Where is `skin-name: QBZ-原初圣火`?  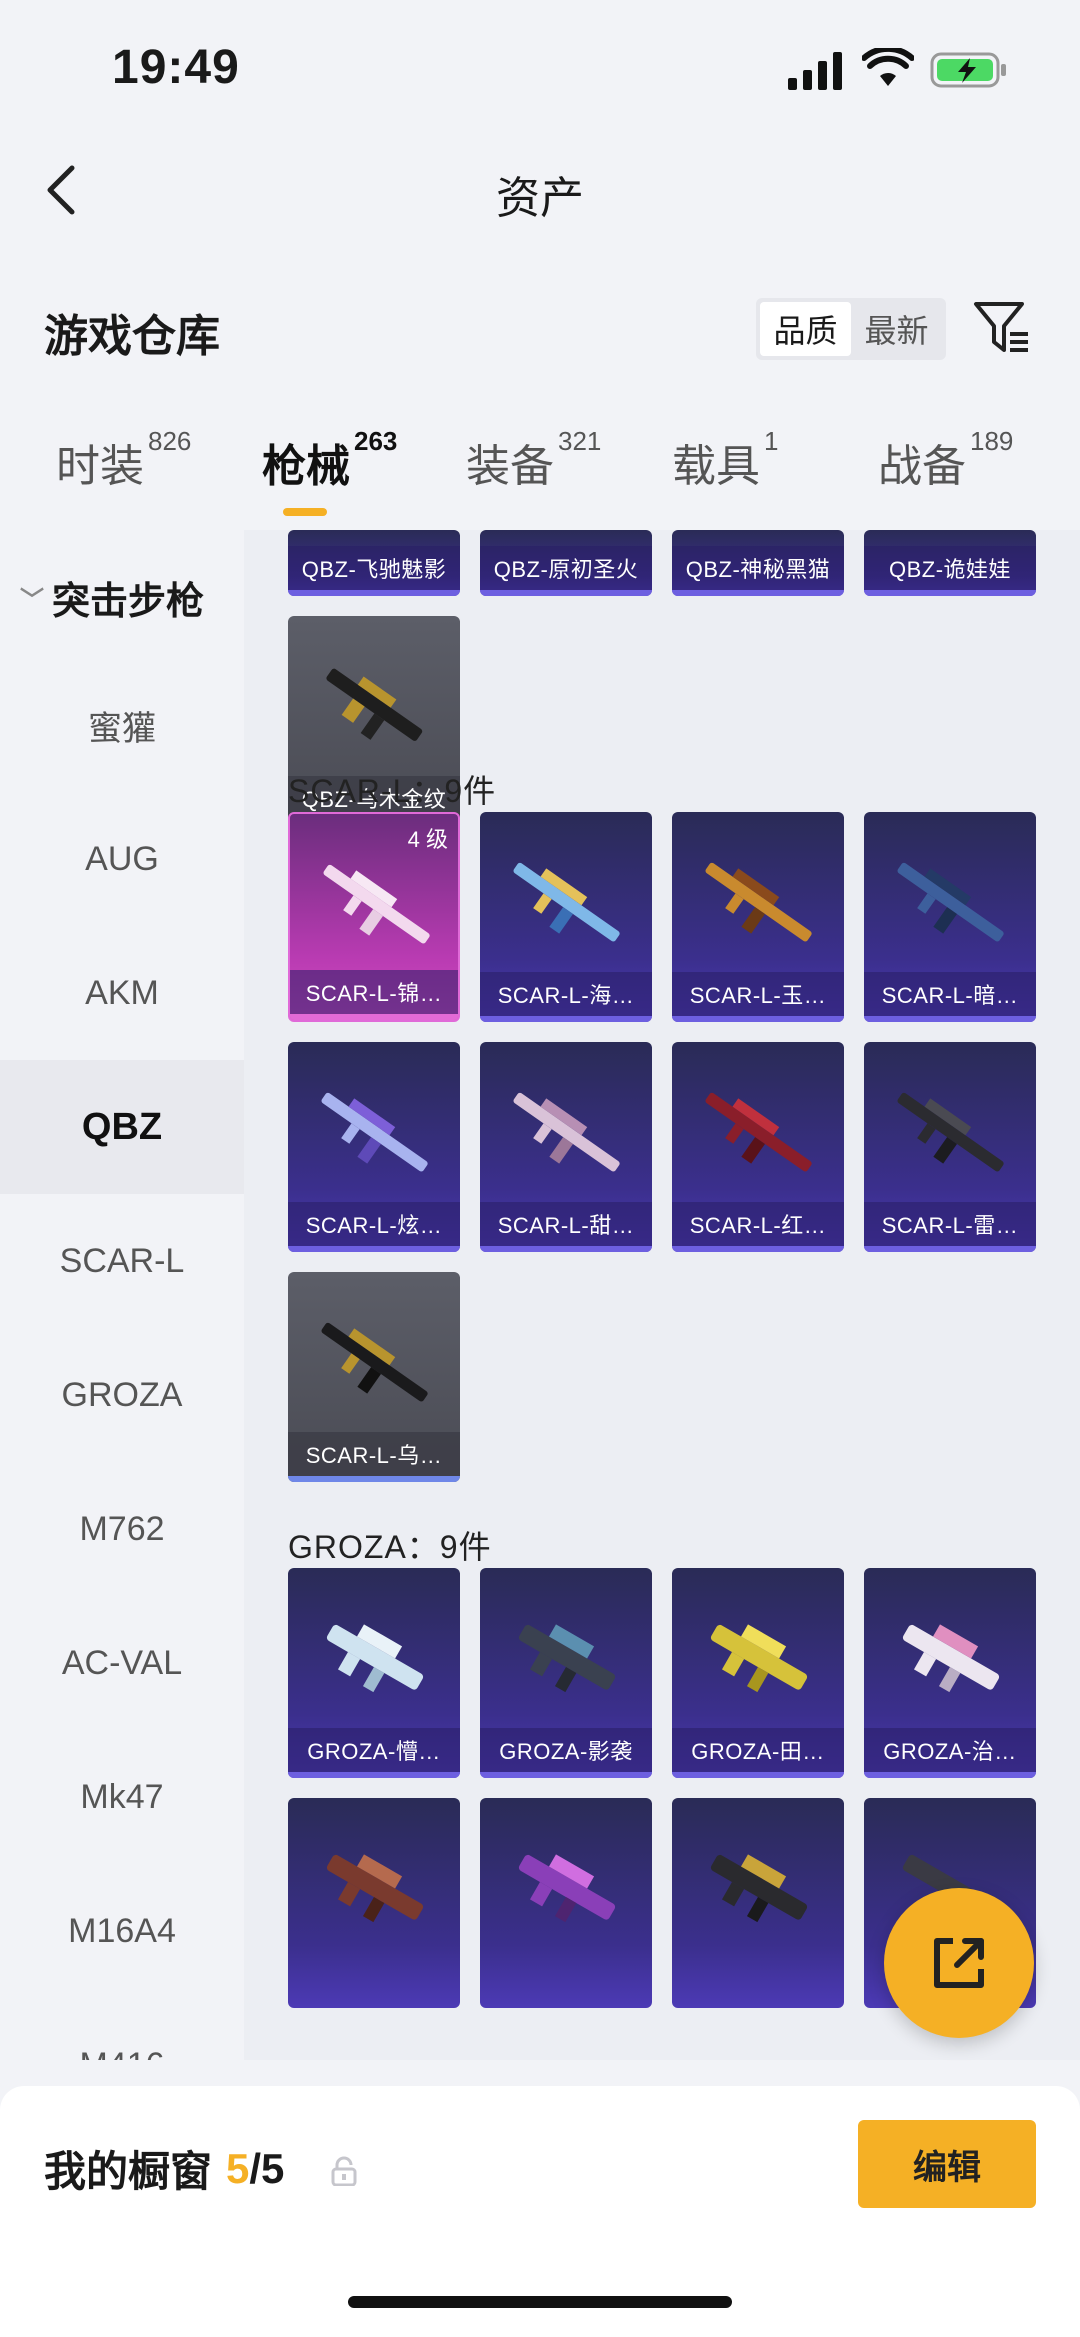 skin-name: QBZ-原初圣火 is located at coordinates (566, 568).